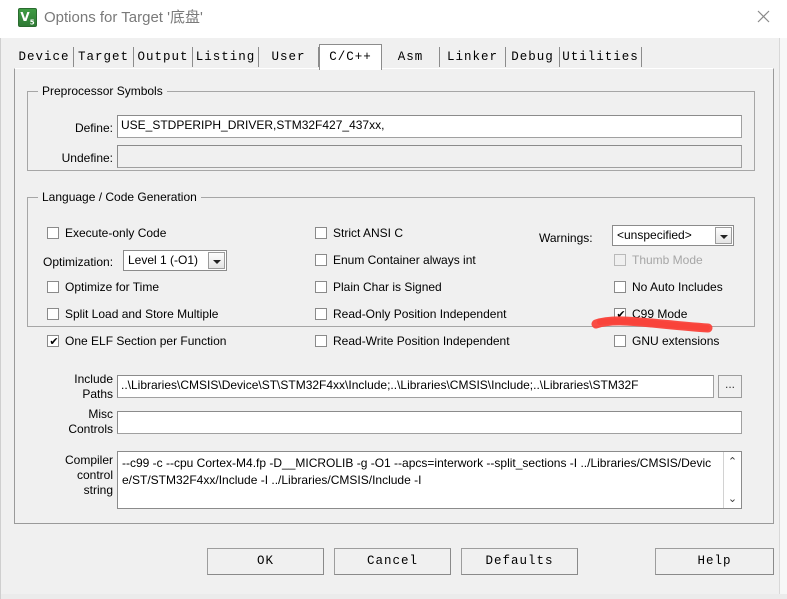 Image resolution: width=787 pixels, height=599 pixels. What do you see at coordinates (102, 91) in the screenshot?
I see `preprocessor-symbols-legend: Preprocessor Symbols` at bounding box center [102, 91].